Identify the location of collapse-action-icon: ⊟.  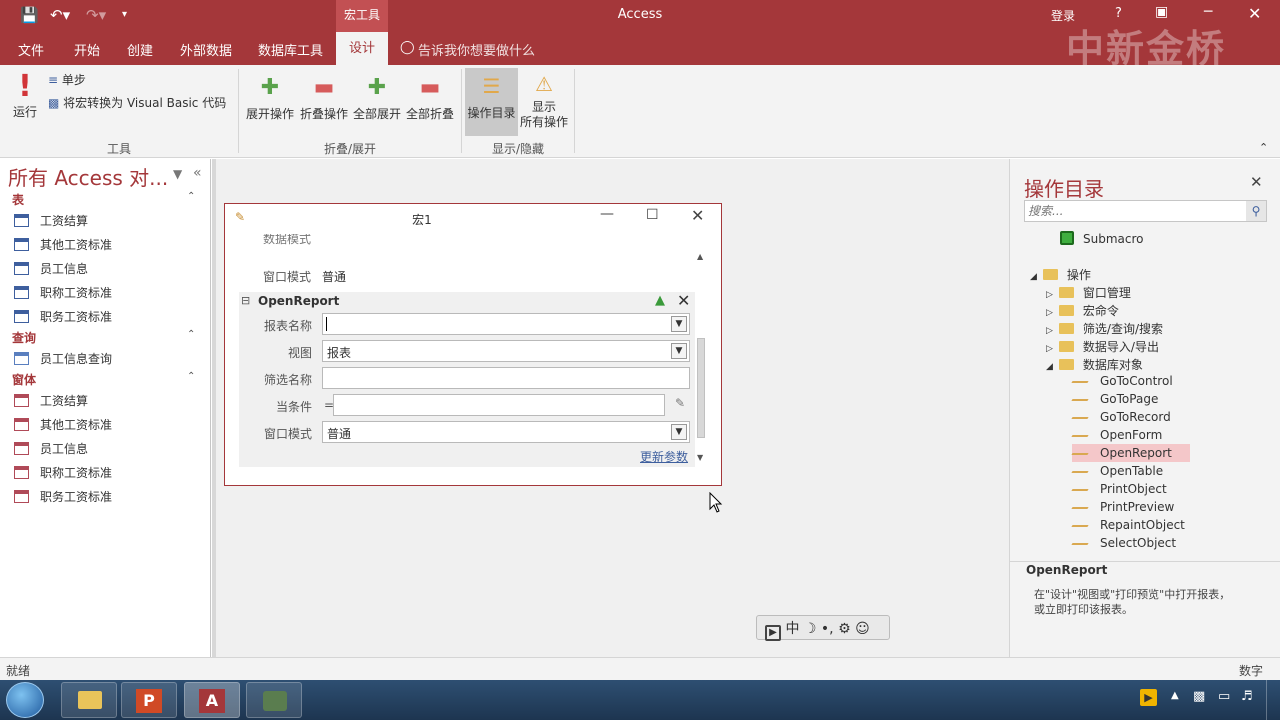
(245, 300).